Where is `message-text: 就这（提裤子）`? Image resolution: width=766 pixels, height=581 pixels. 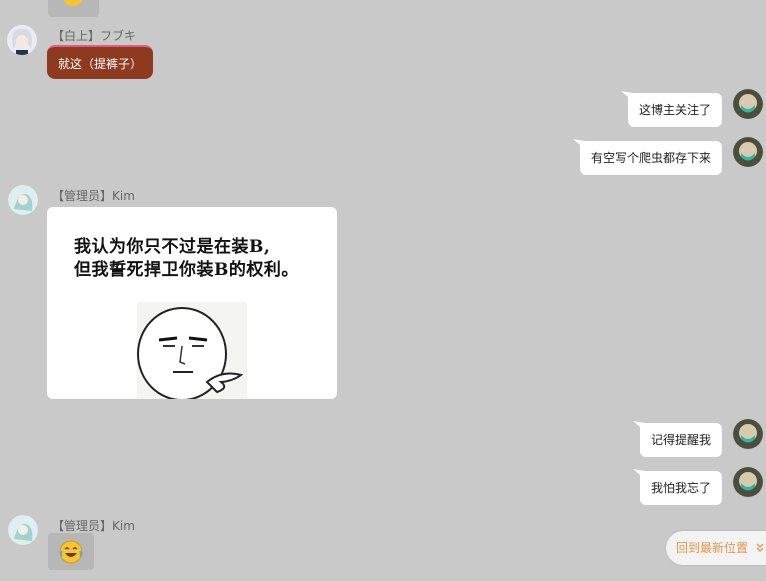
message-text: 就这（提裤子） is located at coordinates (100, 64).